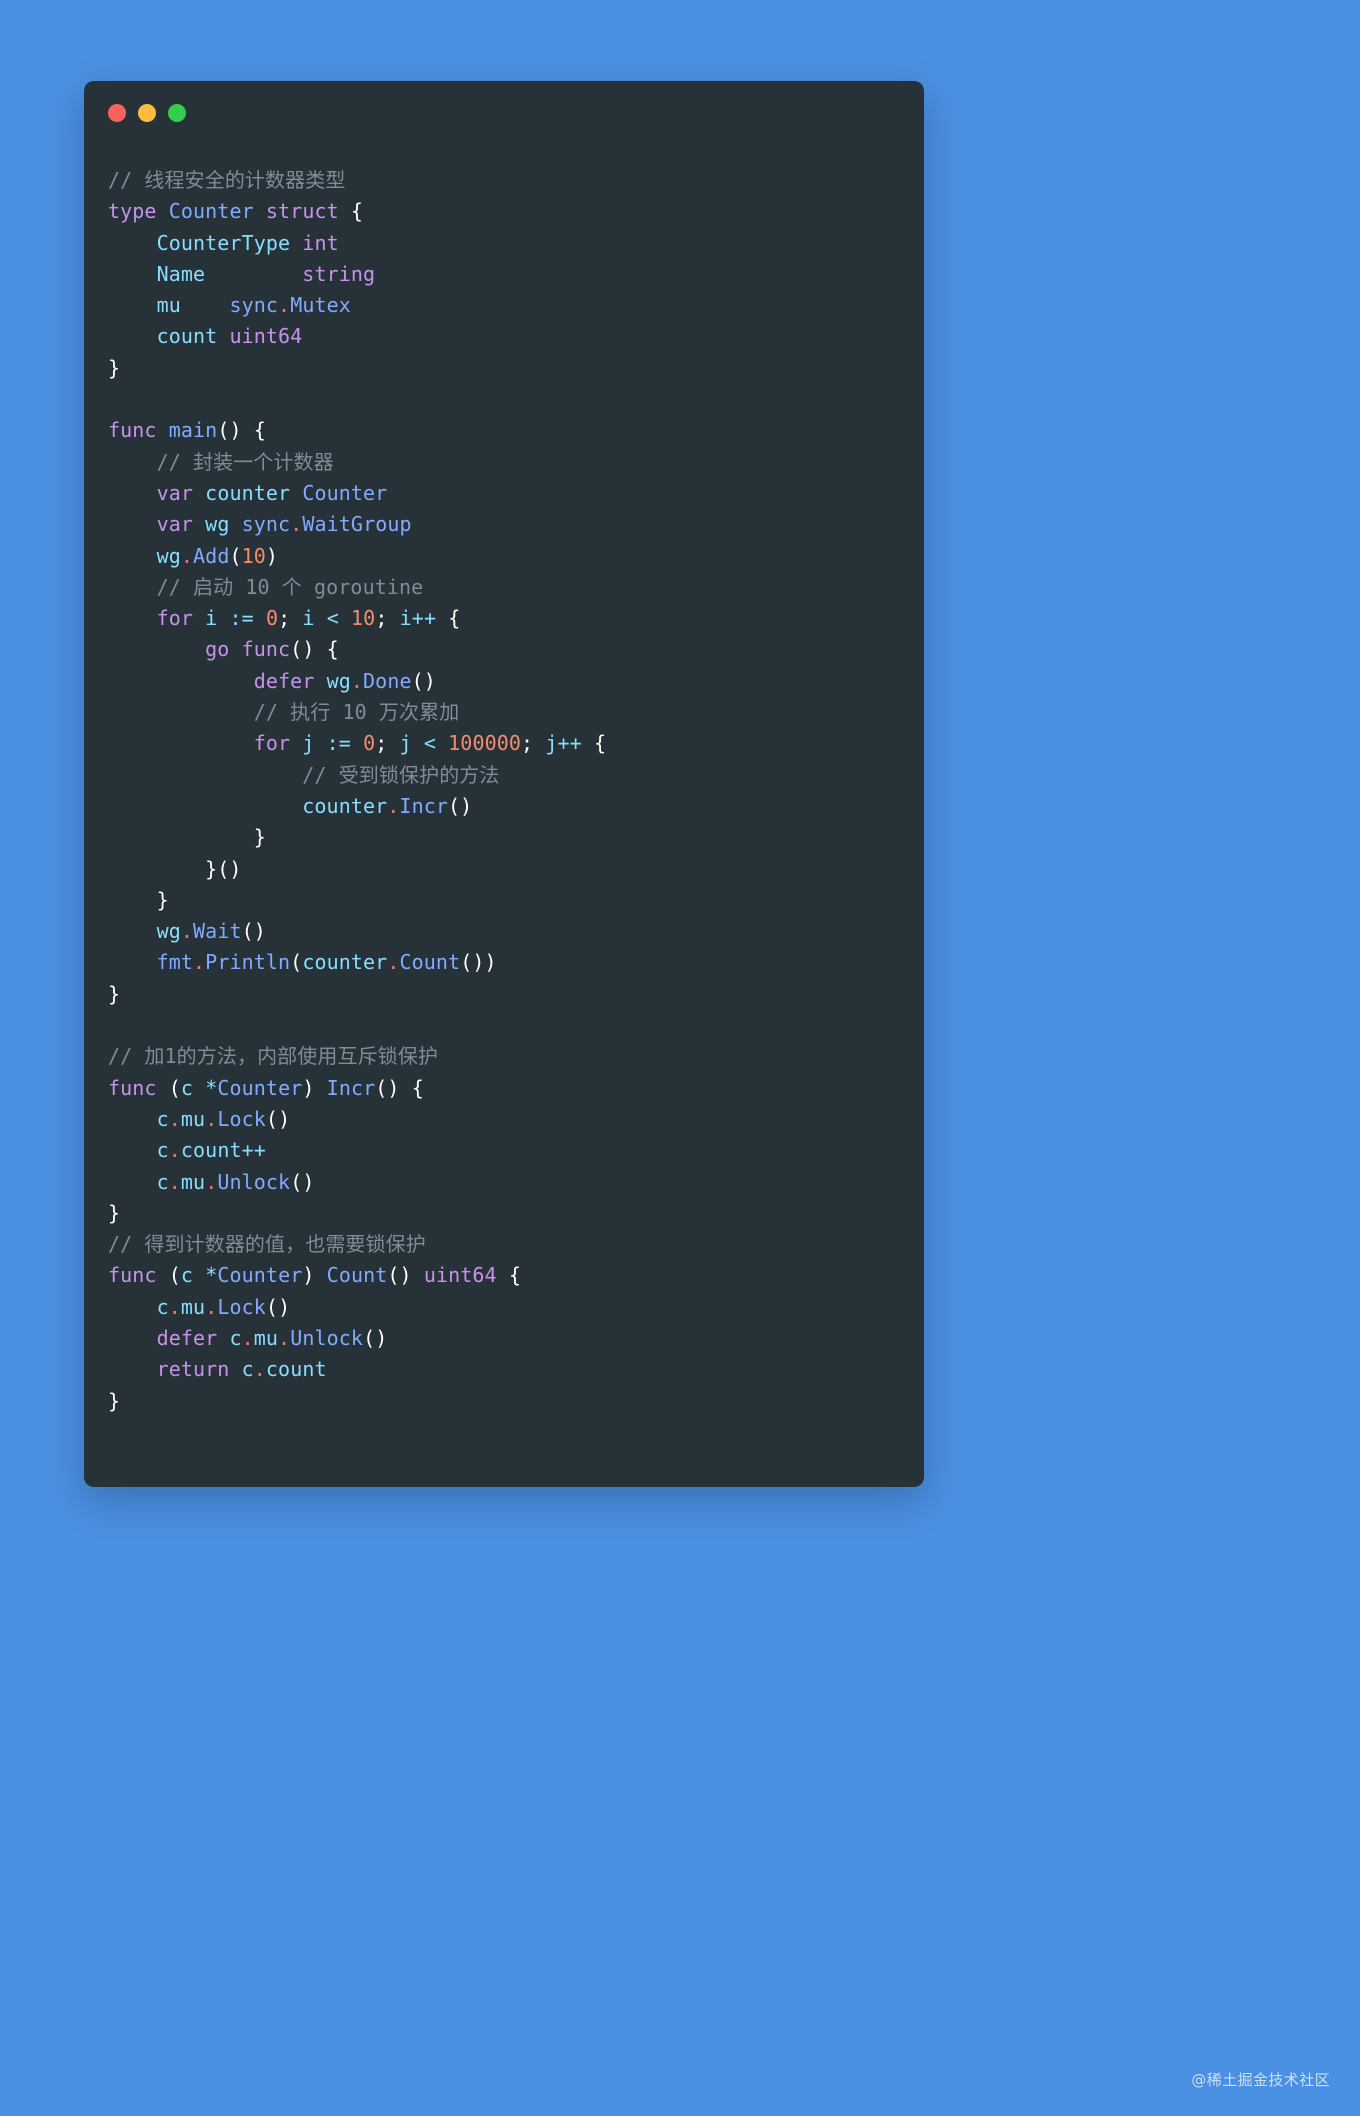  I want to click on maximize-button-icon, so click(177, 113).